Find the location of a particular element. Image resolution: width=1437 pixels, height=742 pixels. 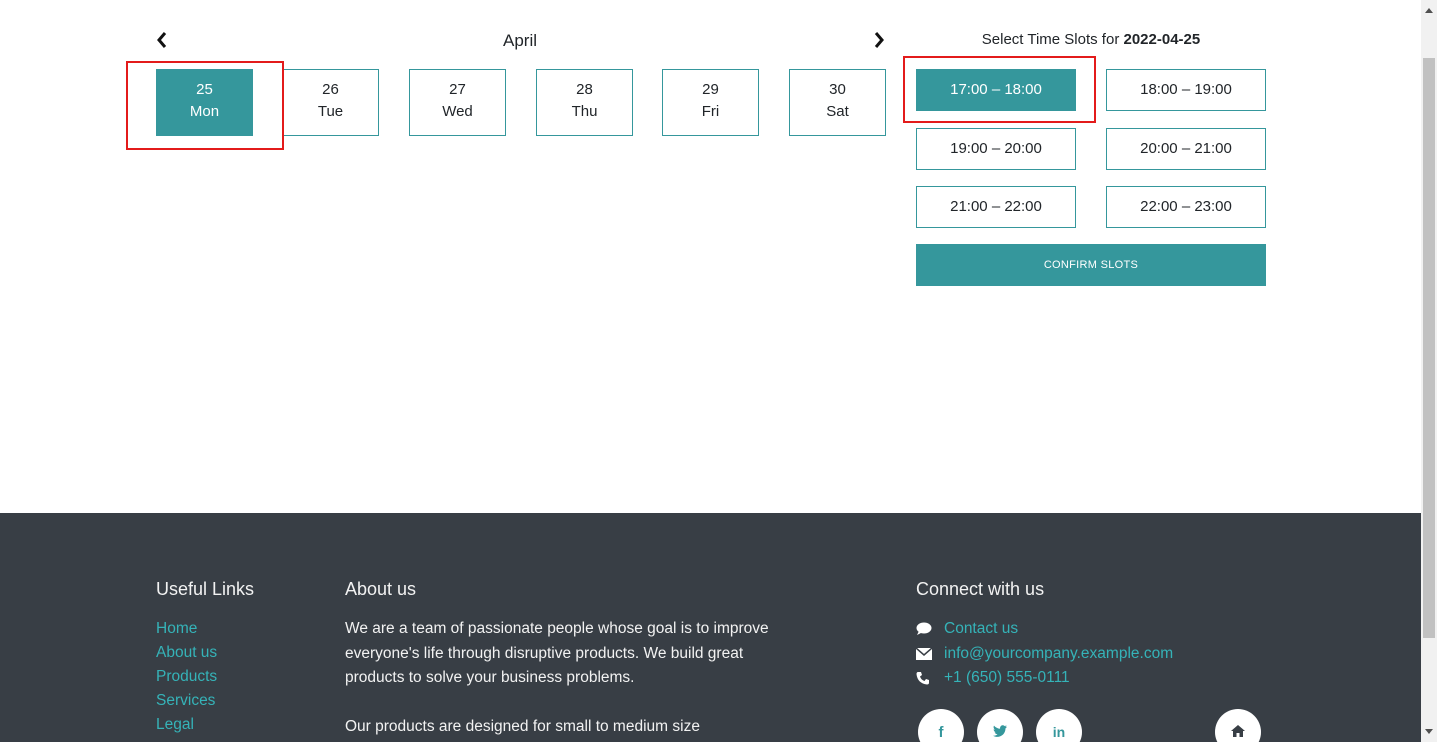

day-cell-26: 26 Tue is located at coordinates (330, 102).